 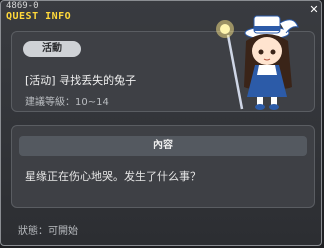 I want to click on window-title: QUEST INFO, so click(x=39, y=16).